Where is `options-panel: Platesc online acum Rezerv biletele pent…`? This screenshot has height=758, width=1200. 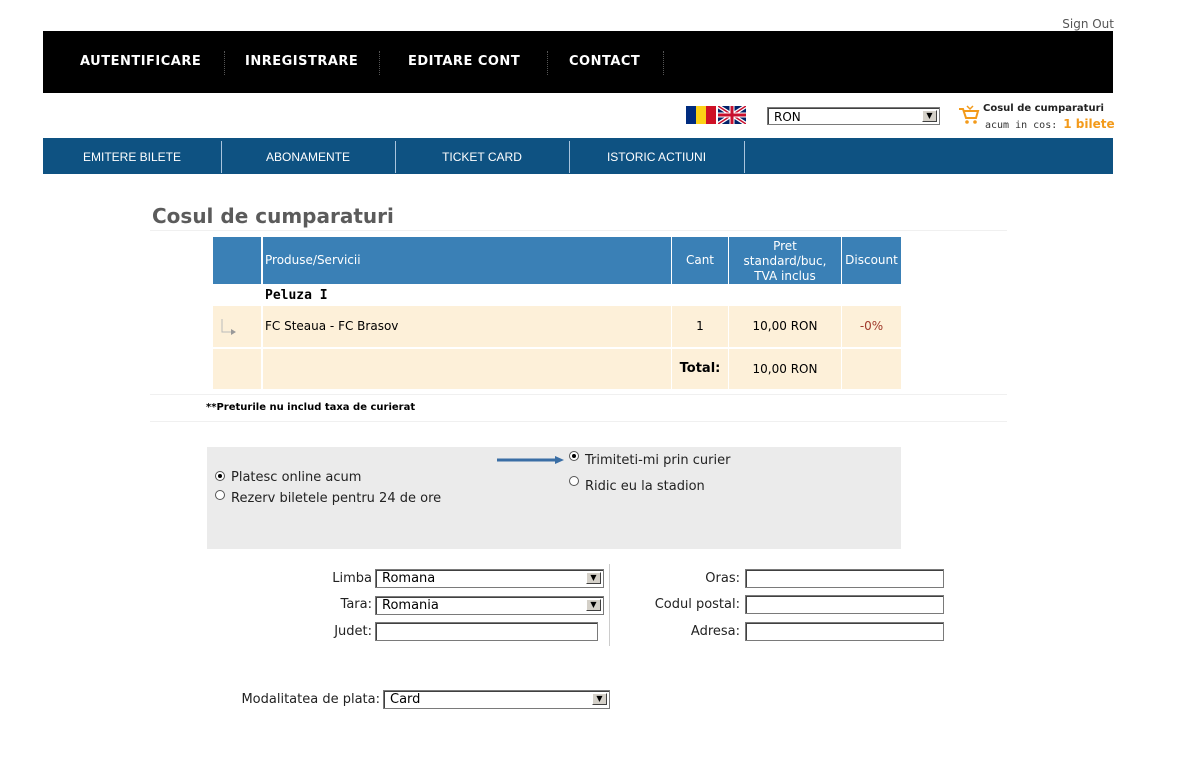
options-panel: Platesc online acum Rezerv biletele pent… is located at coordinates (554, 498).